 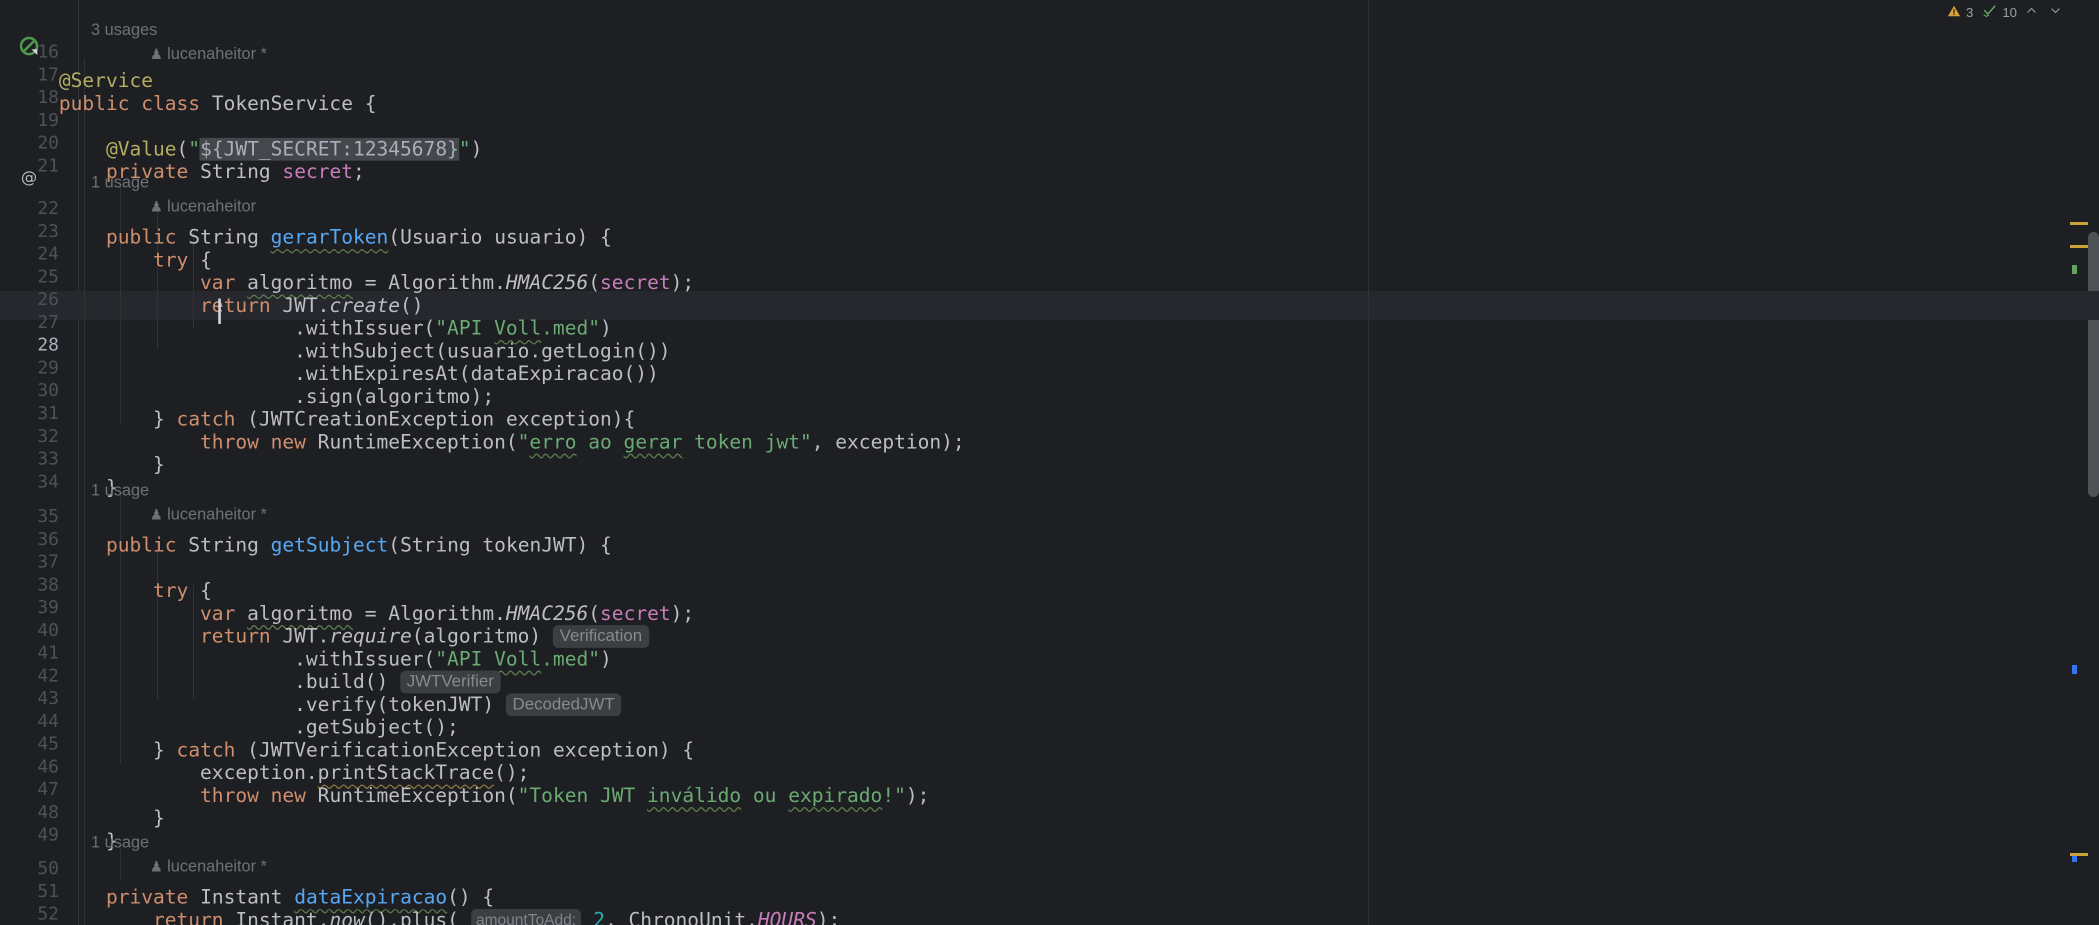 What do you see at coordinates (219, 311) in the screenshot?
I see `text-caret` at bounding box center [219, 311].